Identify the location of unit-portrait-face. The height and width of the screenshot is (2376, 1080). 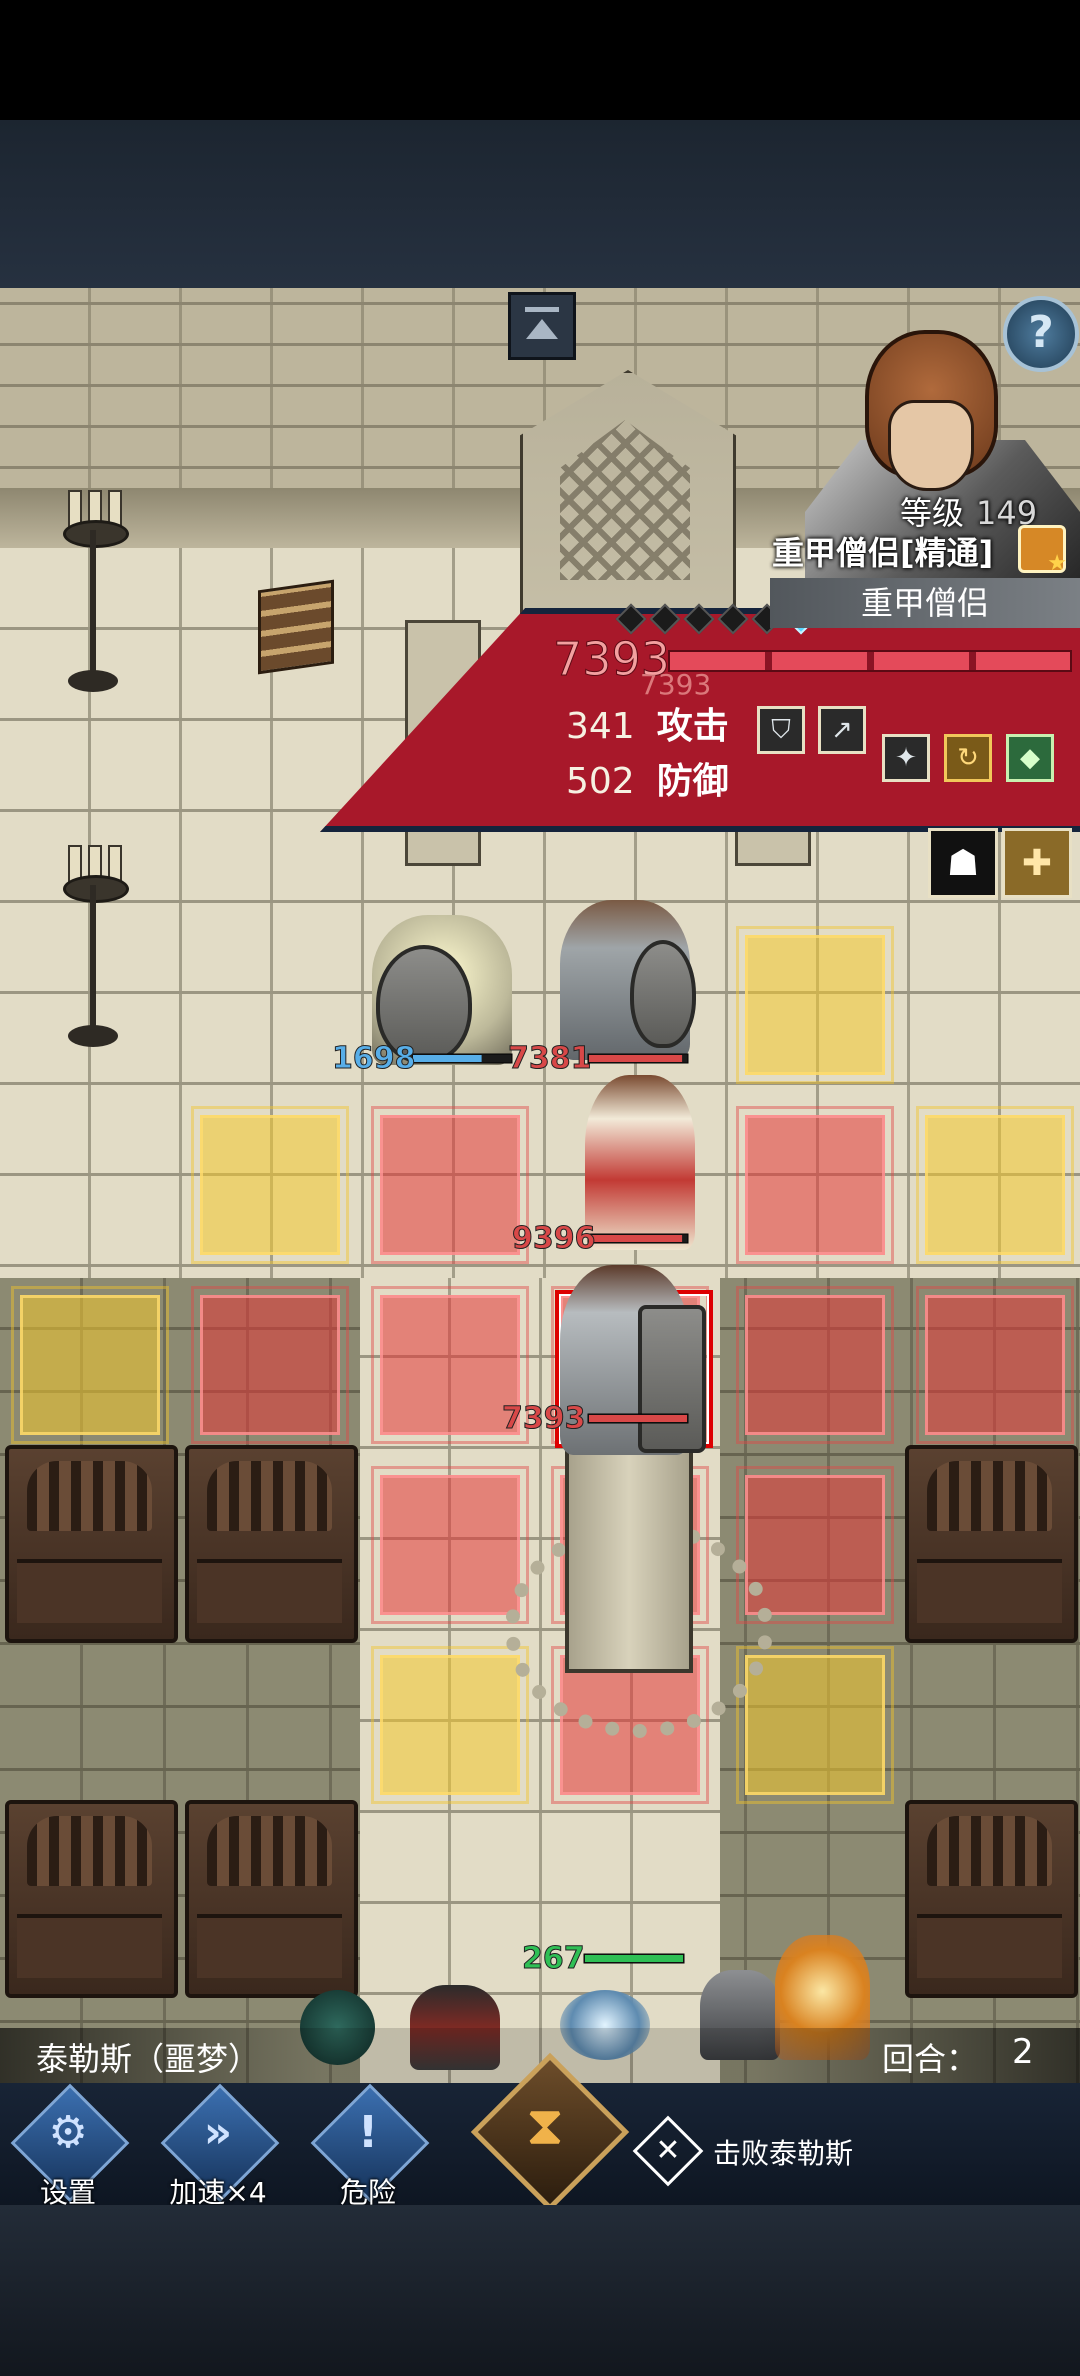
(931, 445).